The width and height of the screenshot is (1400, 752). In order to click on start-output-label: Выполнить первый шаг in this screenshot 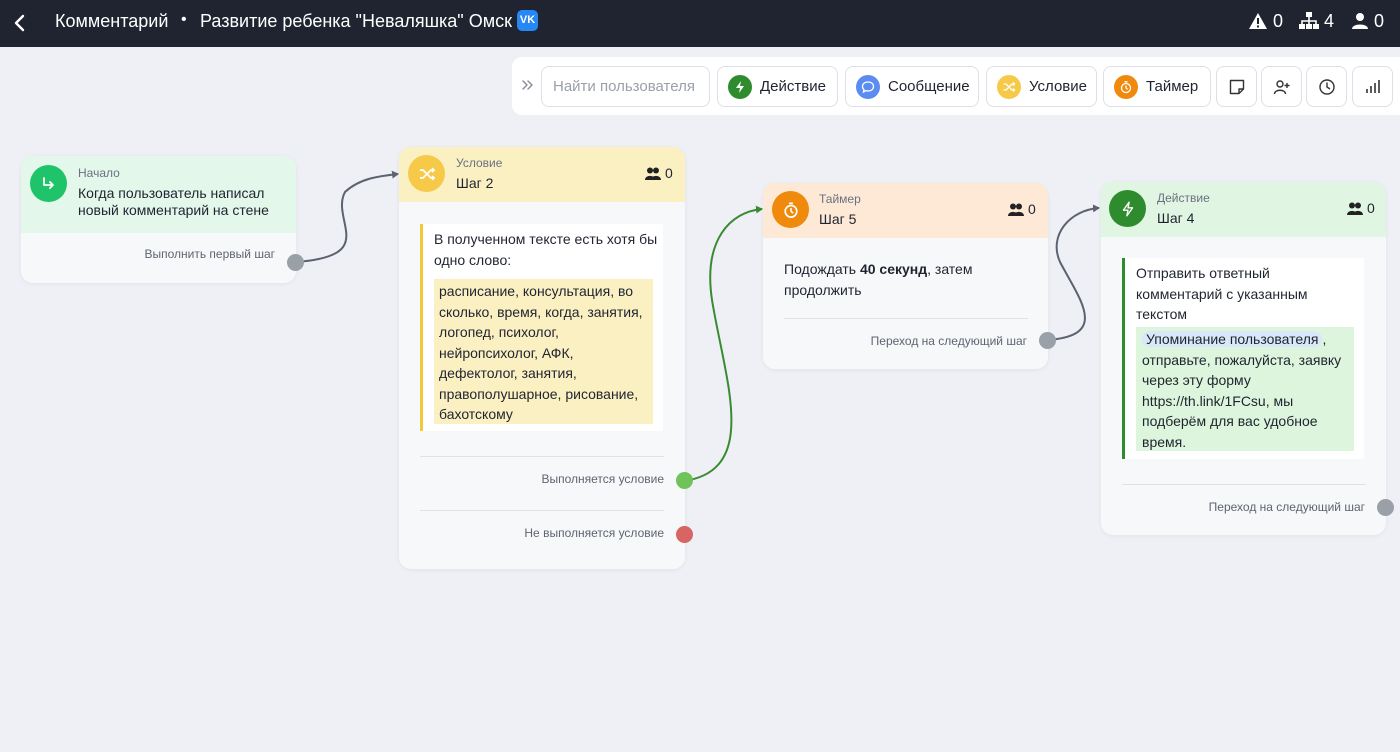, I will do `click(209, 254)`.